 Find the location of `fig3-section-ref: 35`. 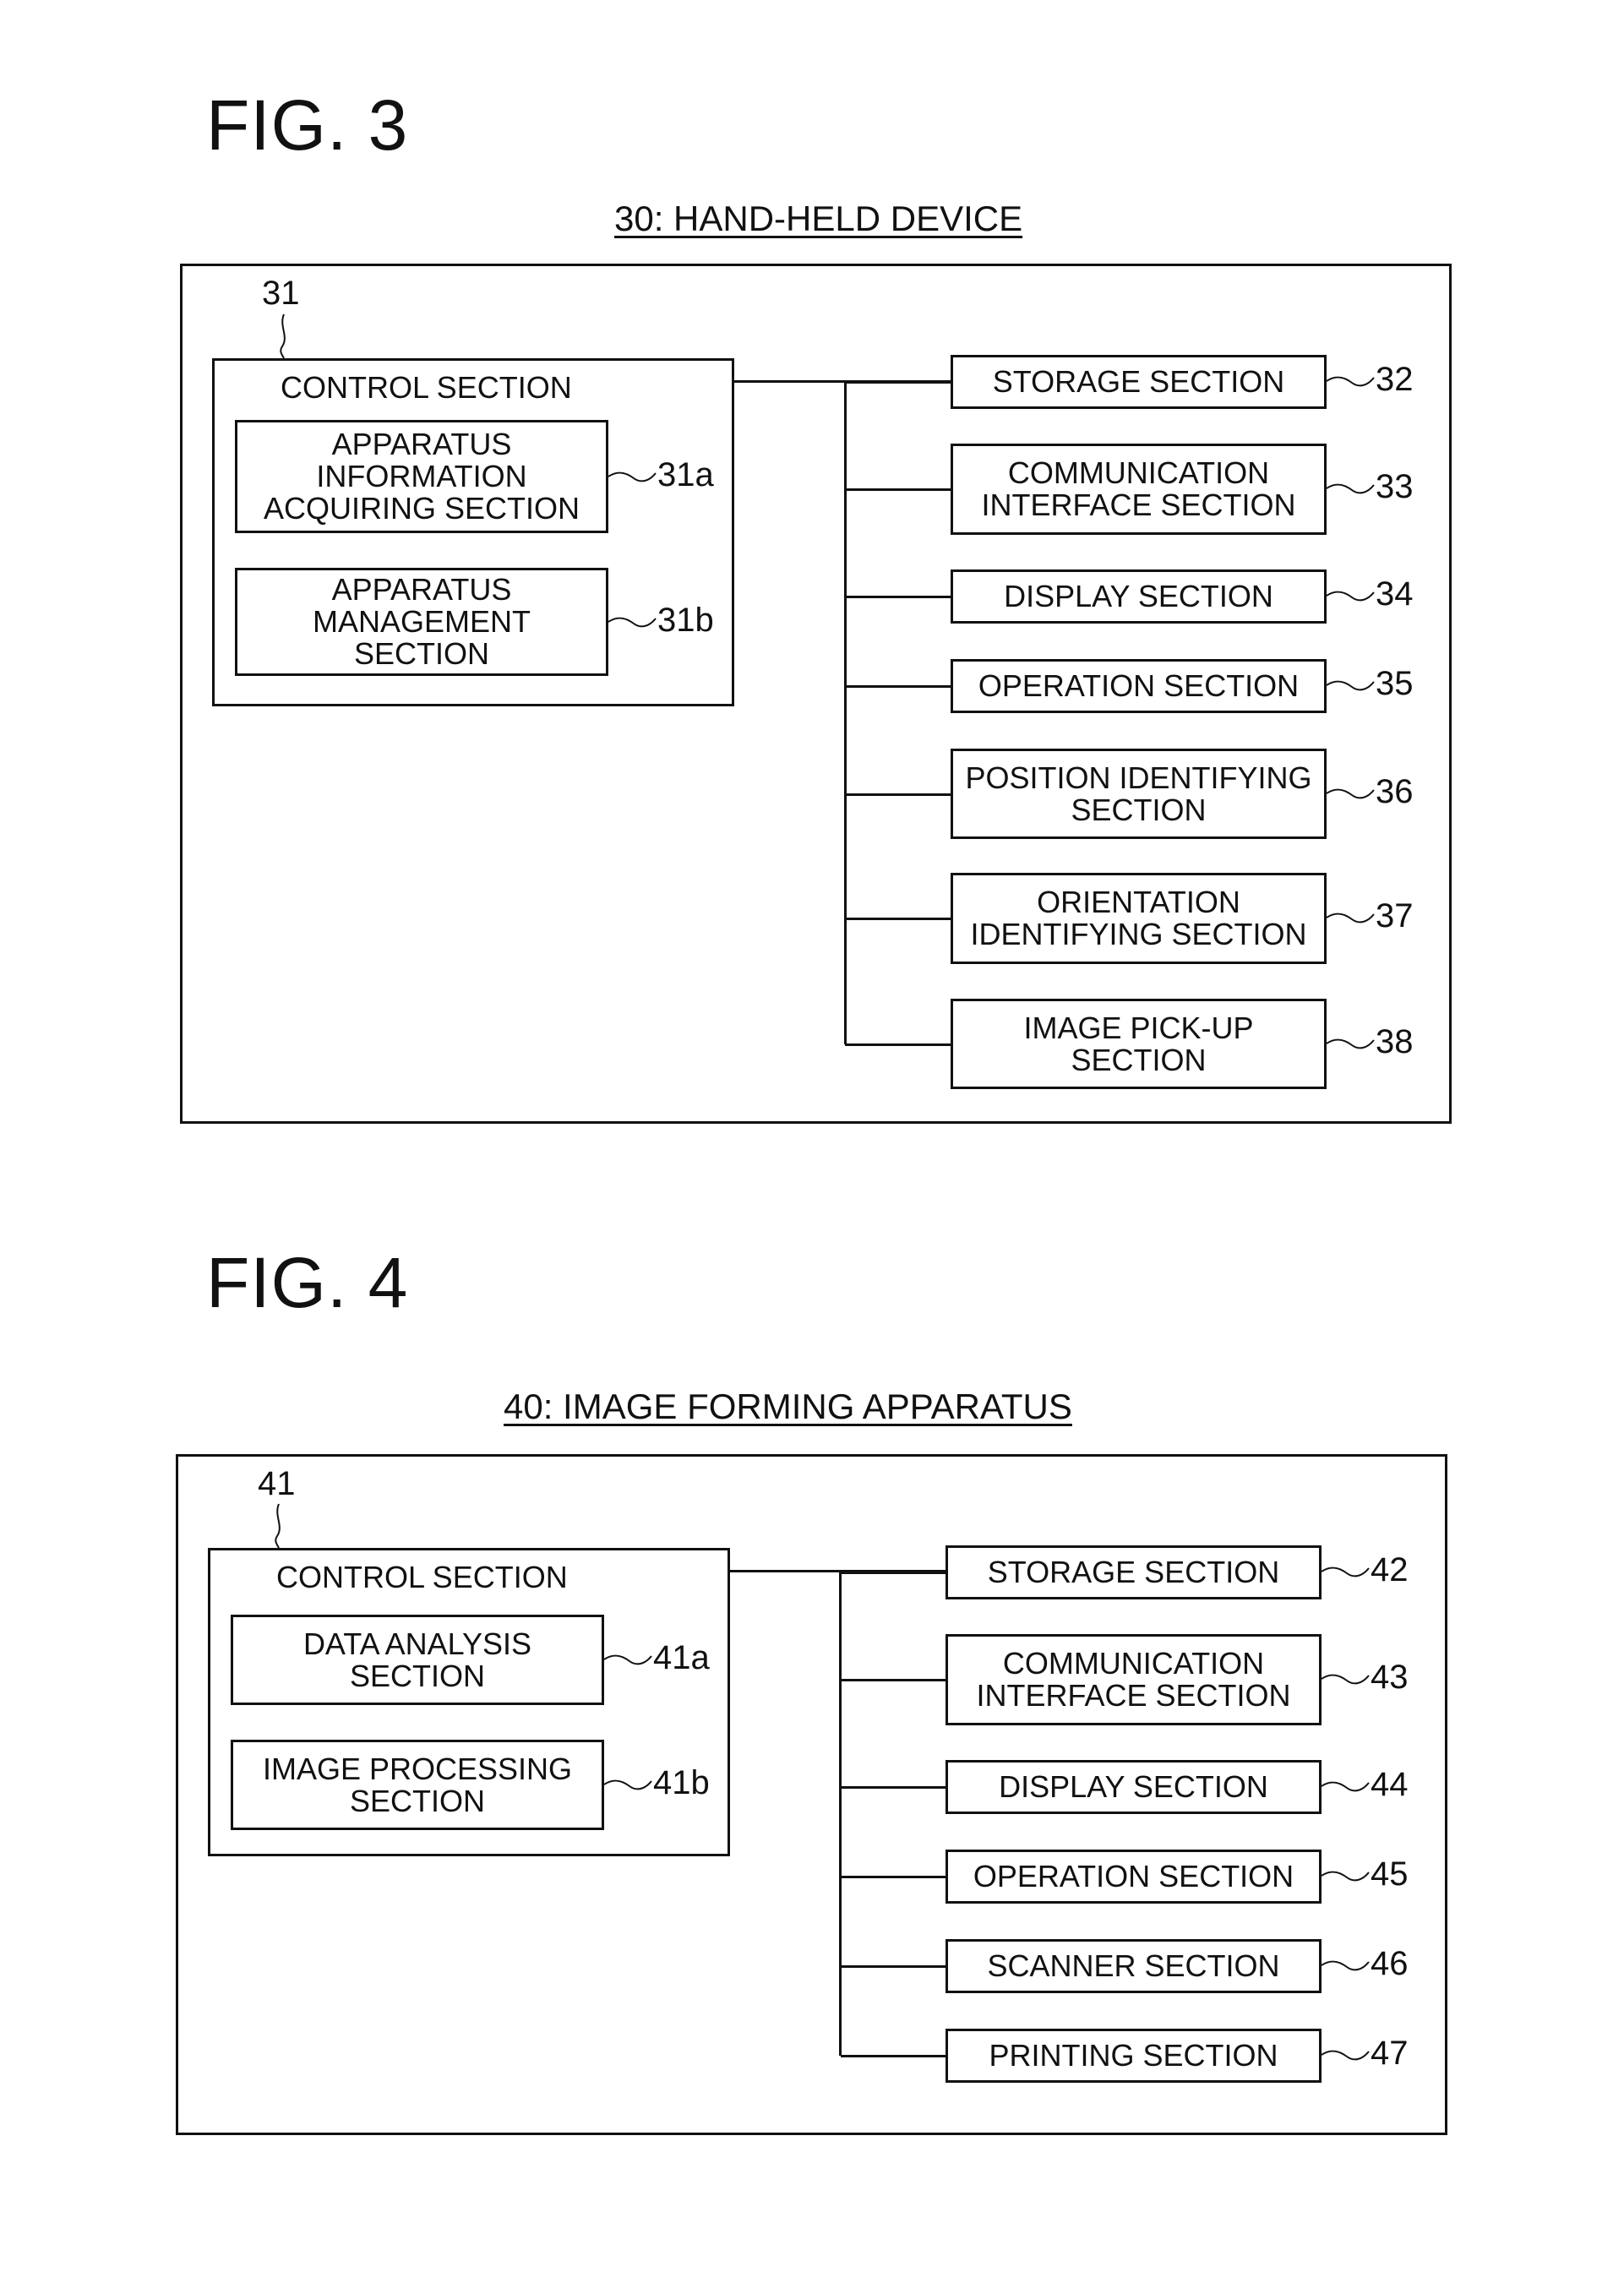

fig3-section-ref: 35 is located at coordinates (1395, 683).